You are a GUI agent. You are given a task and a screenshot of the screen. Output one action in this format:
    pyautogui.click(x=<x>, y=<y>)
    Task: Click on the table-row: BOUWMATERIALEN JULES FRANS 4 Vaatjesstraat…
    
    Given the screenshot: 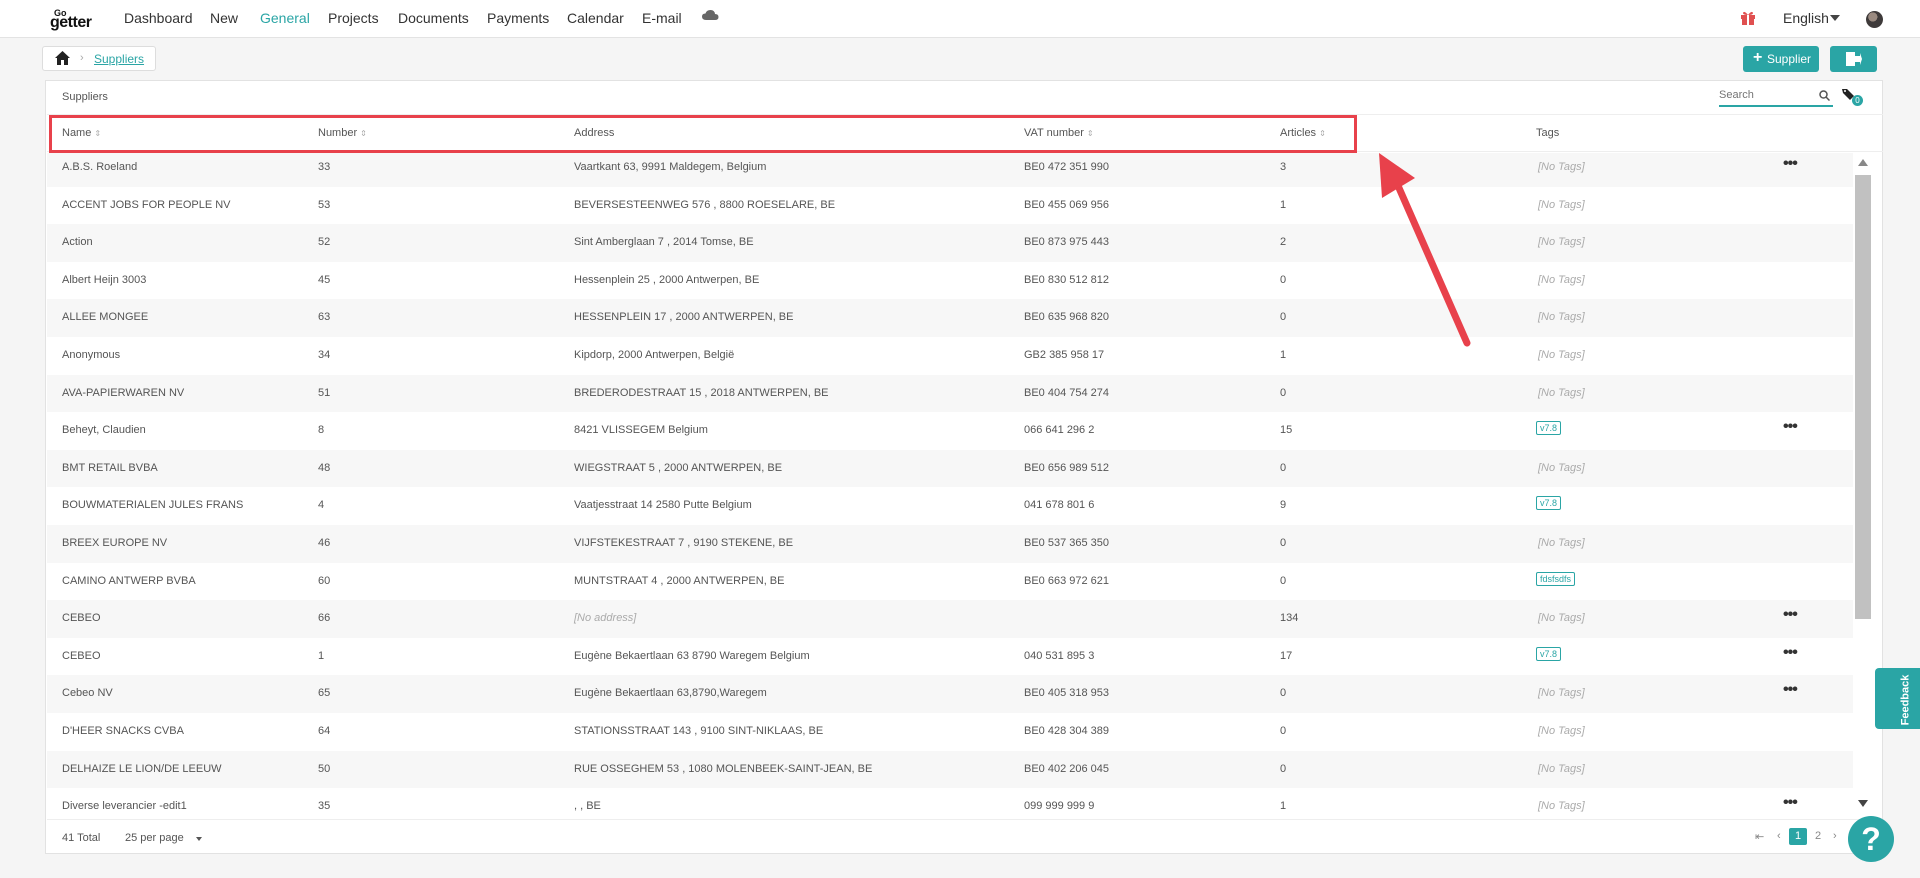 What is the action you would take?
    pyautogui.click(x=950, y=506)
    